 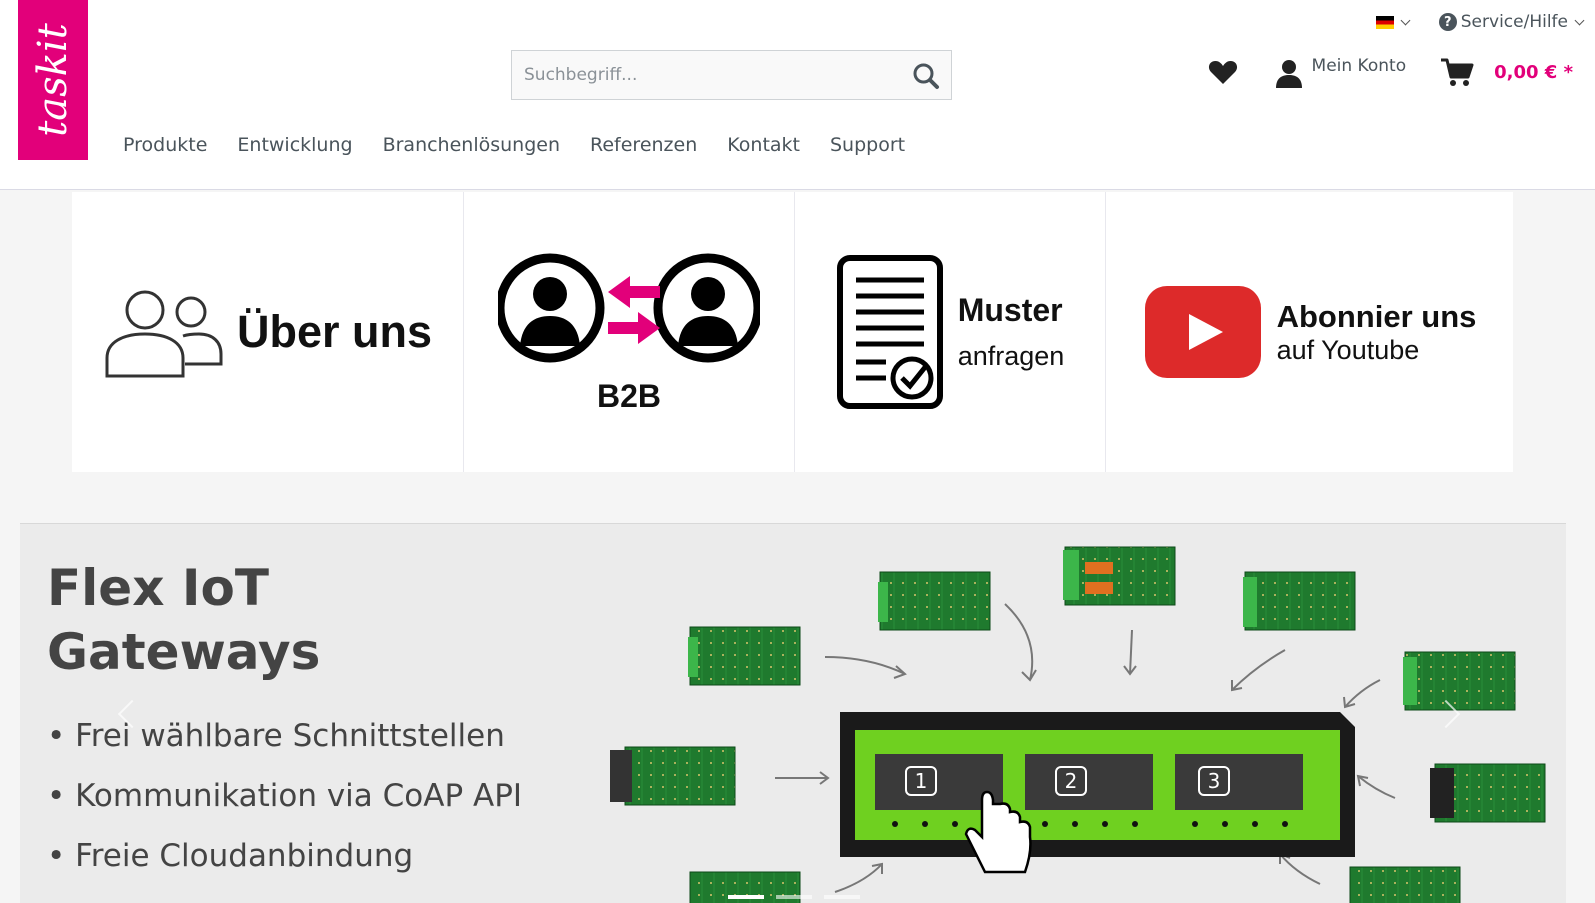 What do you see at coordinates (1376, 316) in the screenshot?
I see `tile-youtube-line1: Abonnier uns` at bounding box center [1376, 316].